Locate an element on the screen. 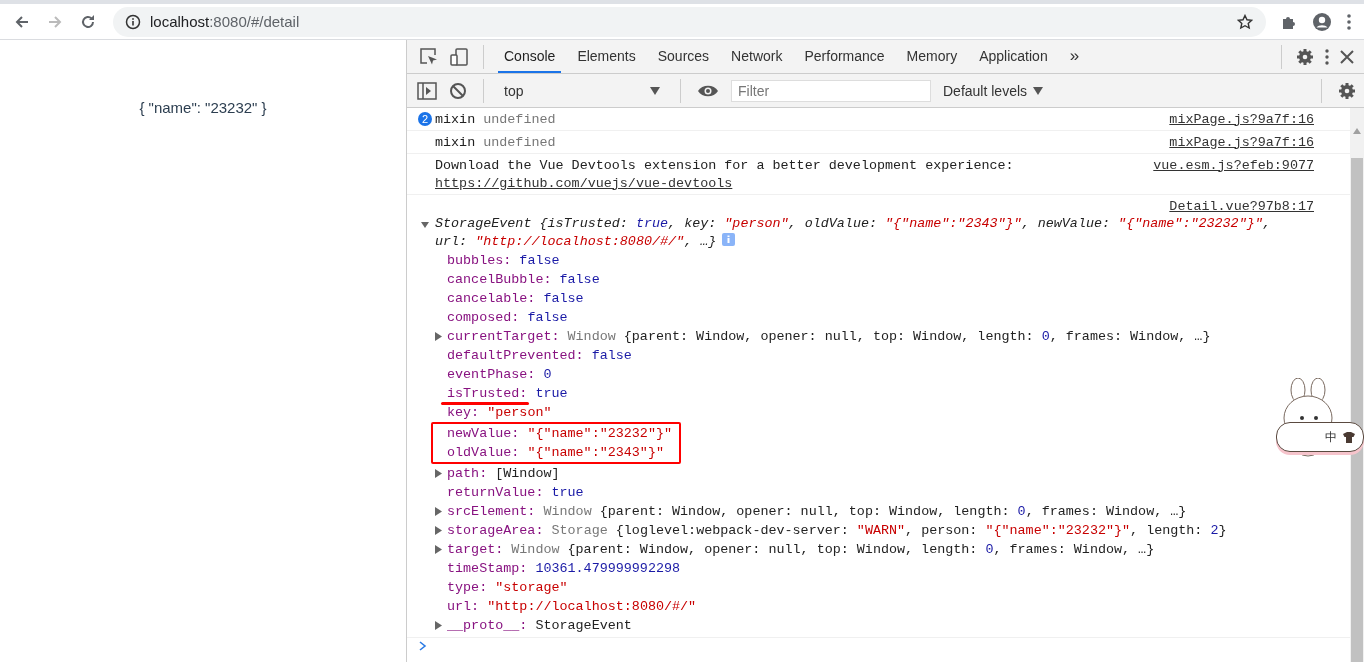 The width and height of the screenshot is (1364, 662). property-line: isTrusted: true is located at coordinates (507, 393).